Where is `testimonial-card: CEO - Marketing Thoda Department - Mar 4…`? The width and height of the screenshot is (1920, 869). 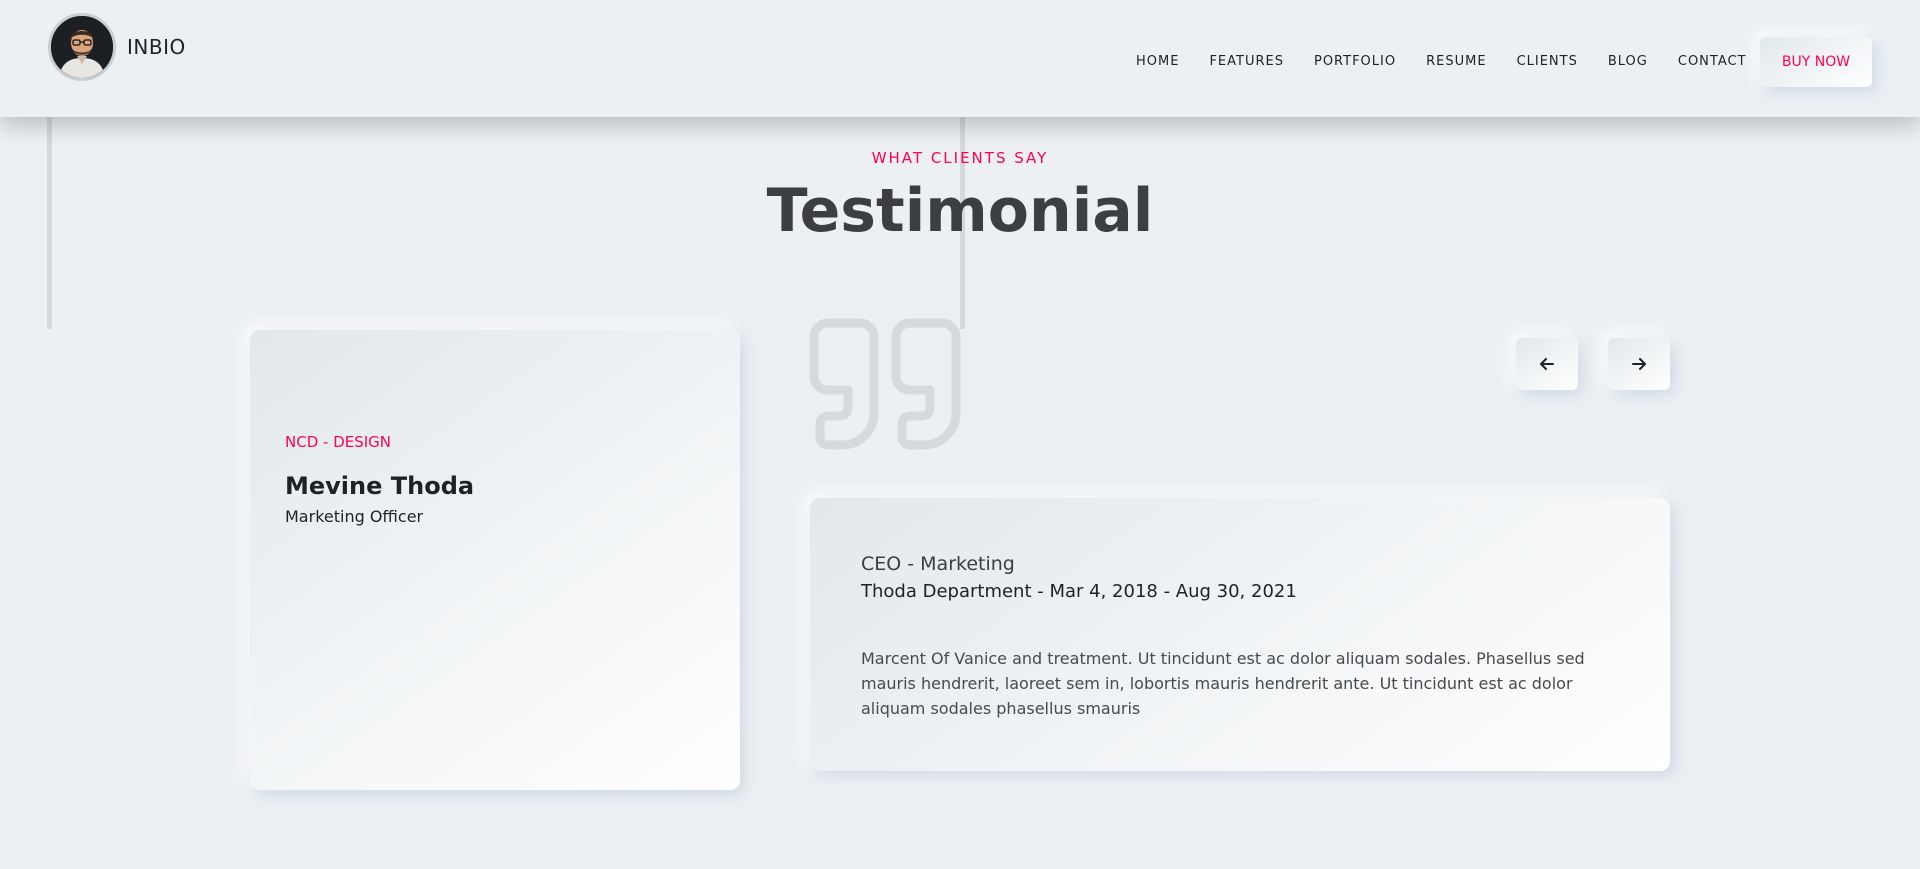
testimonial-card: CEO - Marketing Thoda Department - Mar 4… is located at coordinates (1240, 634).